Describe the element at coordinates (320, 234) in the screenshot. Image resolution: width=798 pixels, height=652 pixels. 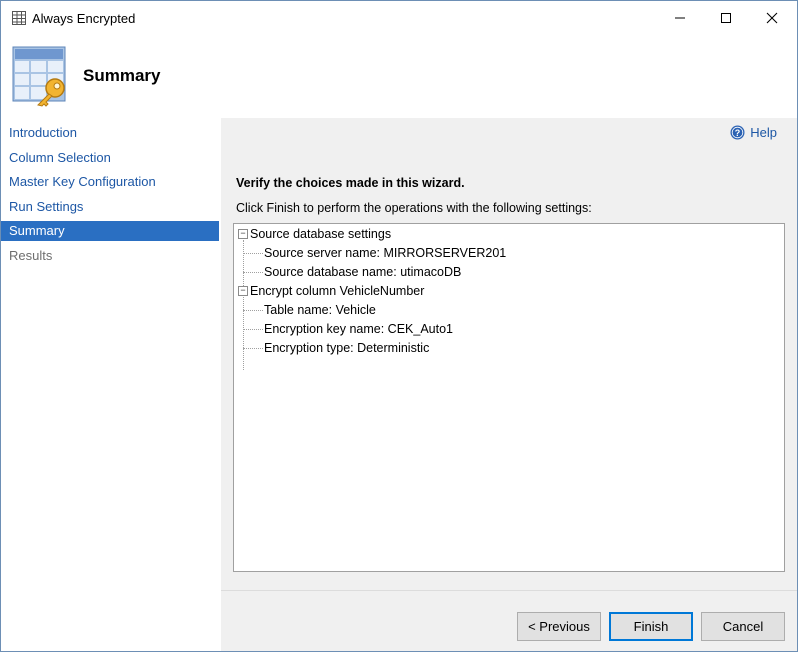
I see `tree-group-source-database-settings: Source database settings` at that location.